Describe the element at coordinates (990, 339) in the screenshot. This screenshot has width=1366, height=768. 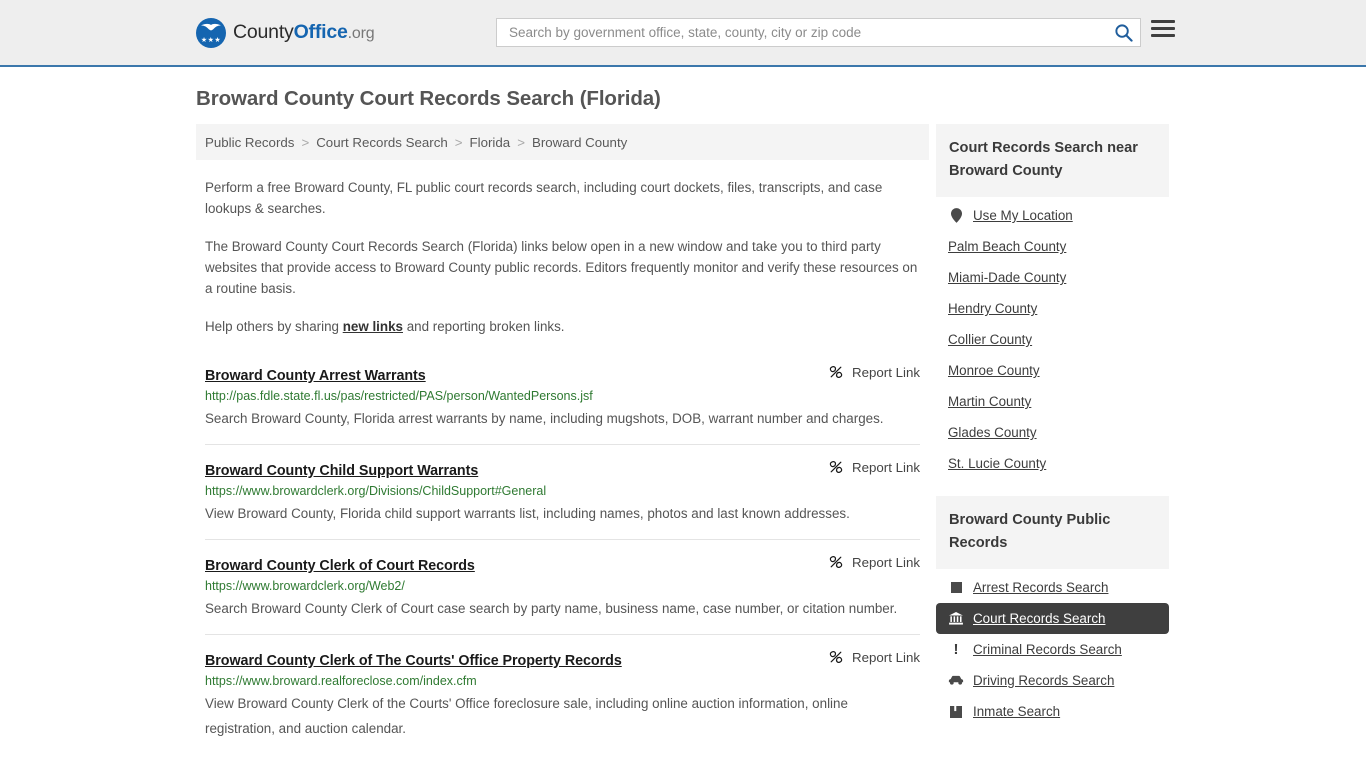
I see `sidebar-item-label: Collier County` at that location.